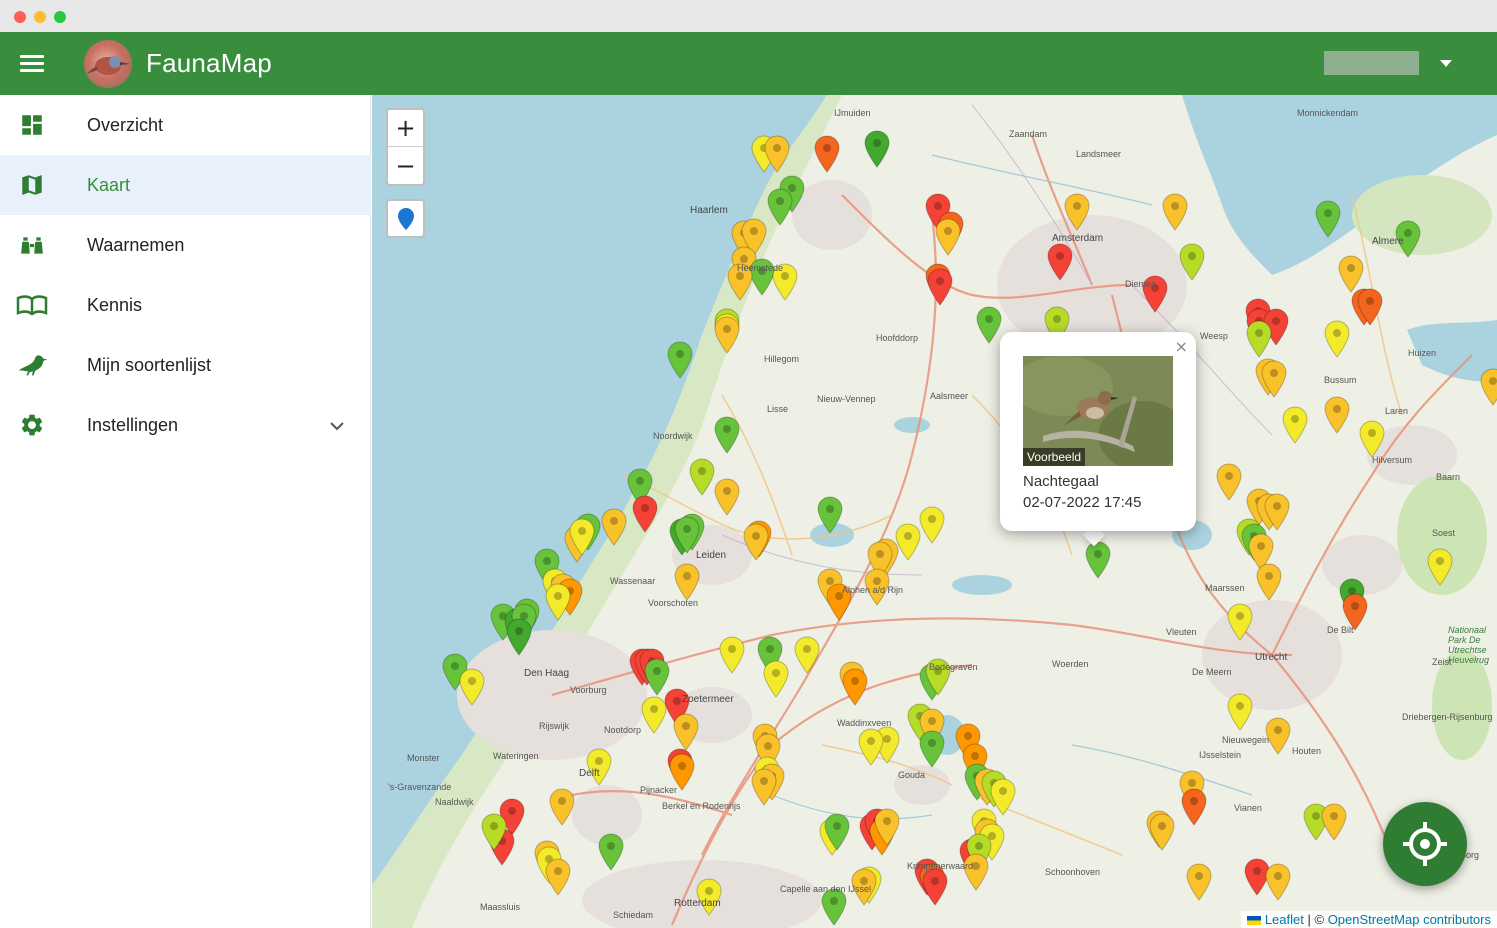 Image resolution: width=1497 pixels, height=928 pixels. Describe the element at coordinates (1214, 336) in the screenshot. I see `place-label: Weesp` at that location.